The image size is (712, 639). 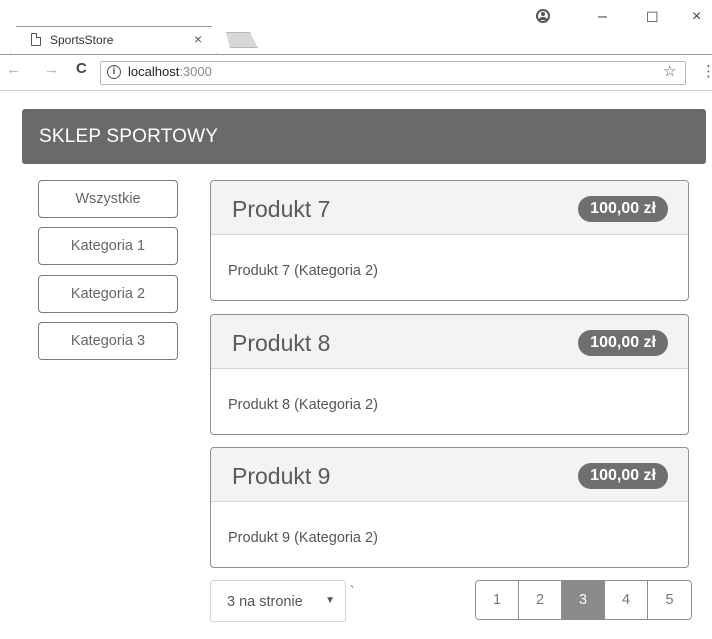 What do you see at coordinates (543, 16) in the screenshot?
I see `account-icon` at bounding box center [543, 16].